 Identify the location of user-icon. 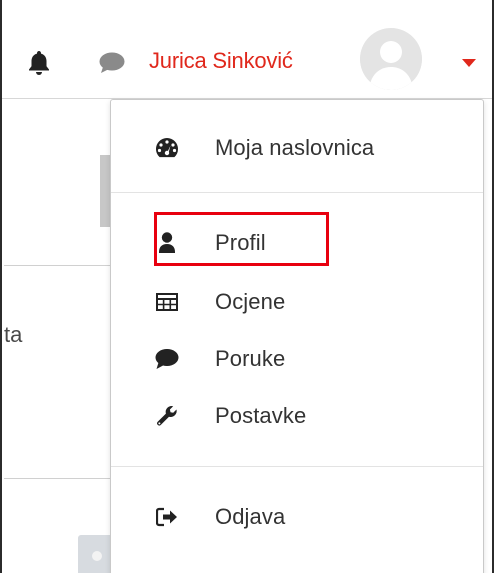
(167, 243).